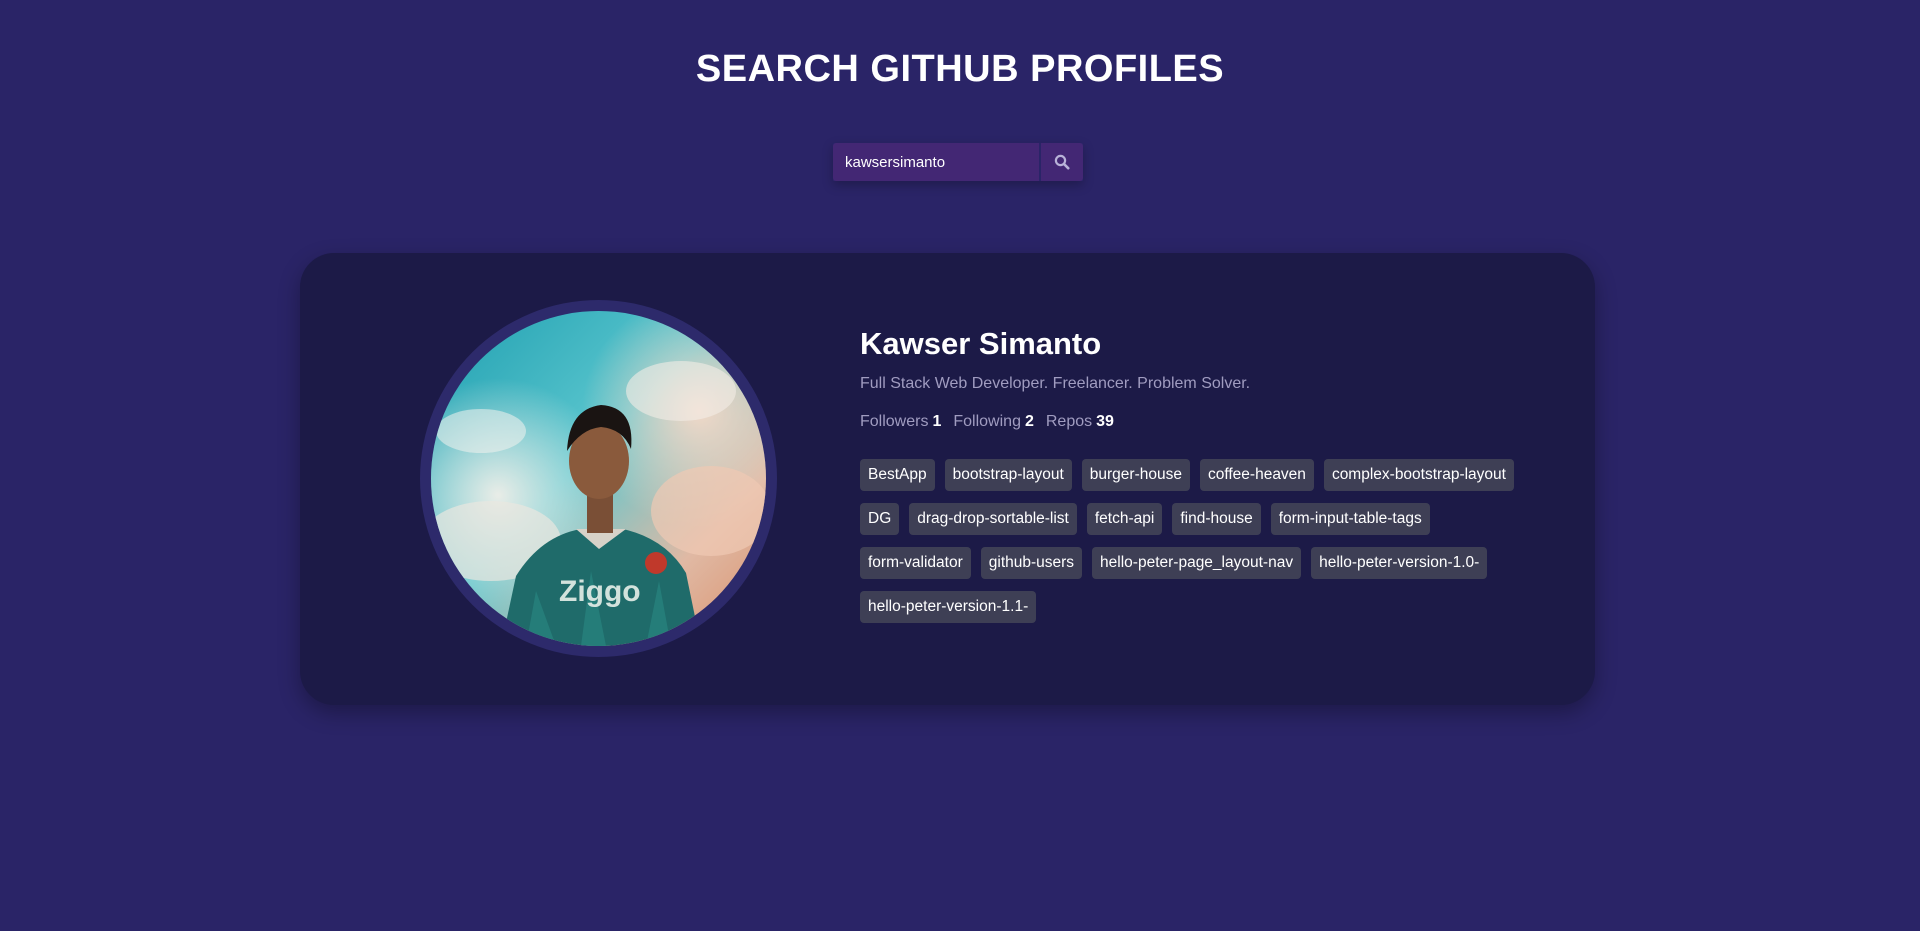  Describe the element at coordinates (1124, 519) in the screenshot. I see `repo-link: fetch-api` at that location.